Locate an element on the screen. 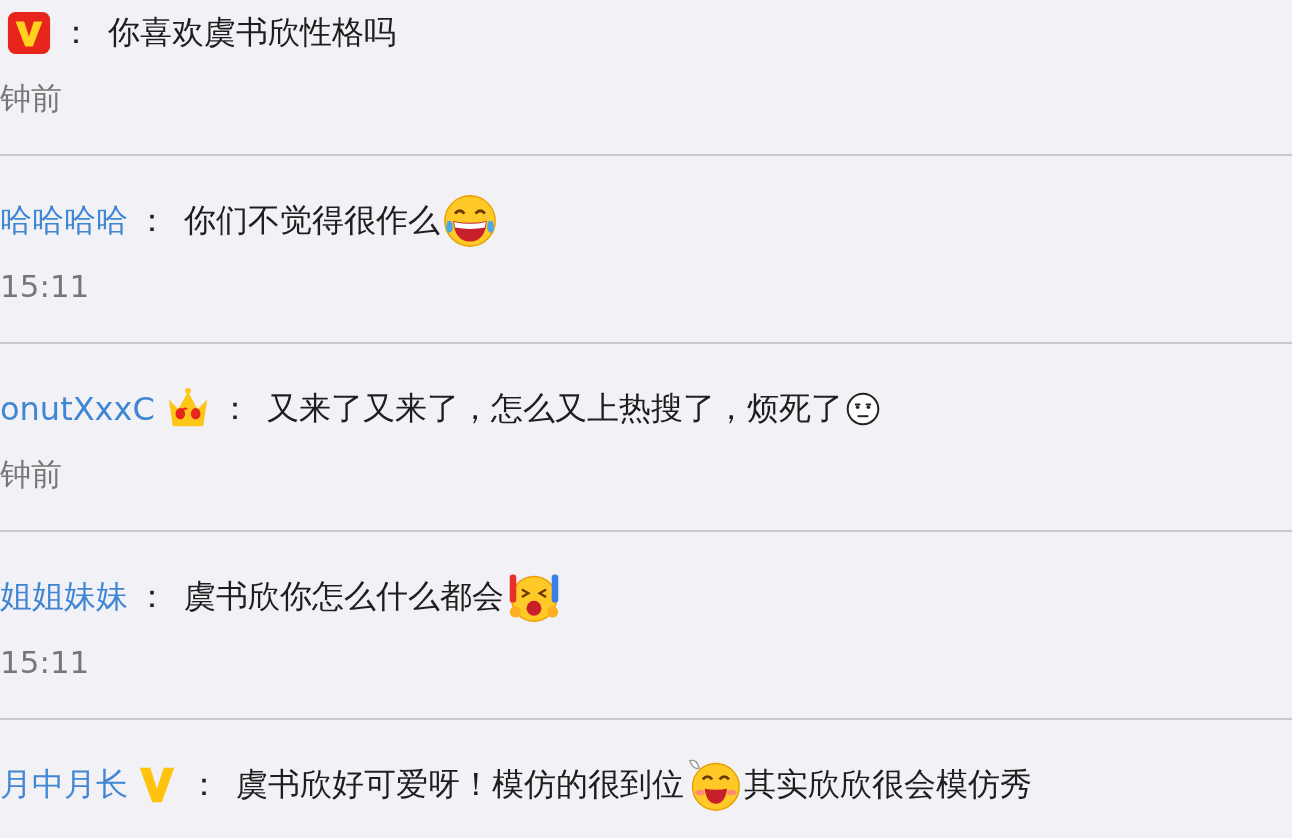  verified-badge-icon is located at coordinates (29, 33).